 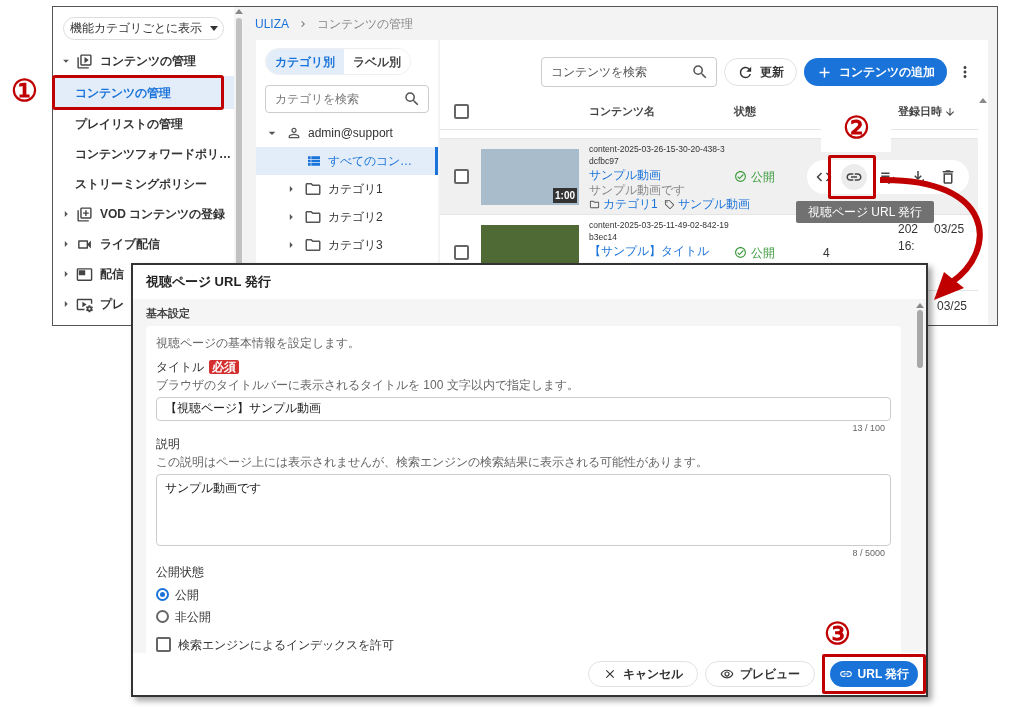 I want to click on required-badge: 必須, so click(x=224, y=366).